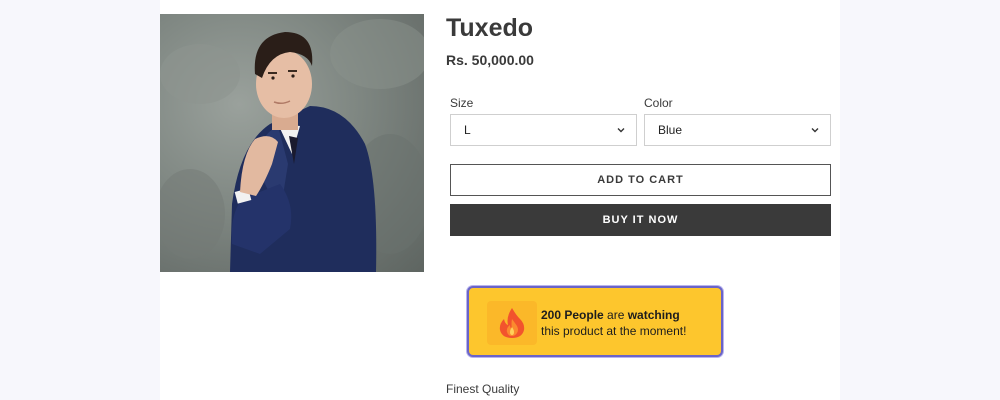 The height and width of the screenshot is (400, 1000). I want to click on product-price: Rs. 50,000.00, so click(490, 60).